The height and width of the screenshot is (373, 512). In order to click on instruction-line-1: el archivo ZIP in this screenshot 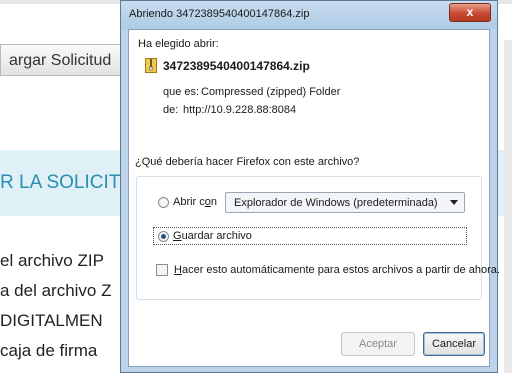, I will do `click(52, 260)`.